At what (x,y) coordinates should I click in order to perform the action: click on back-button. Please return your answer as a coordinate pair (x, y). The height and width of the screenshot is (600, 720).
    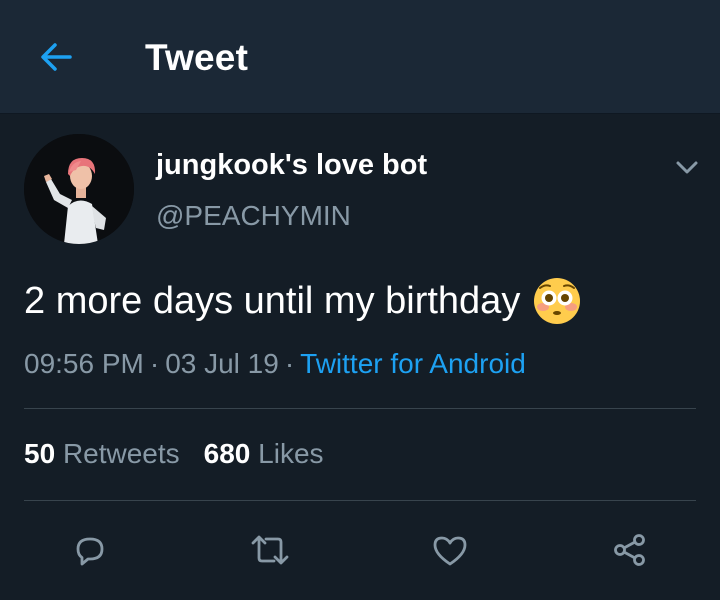
    Looking at the image, I should click on (56, 57).